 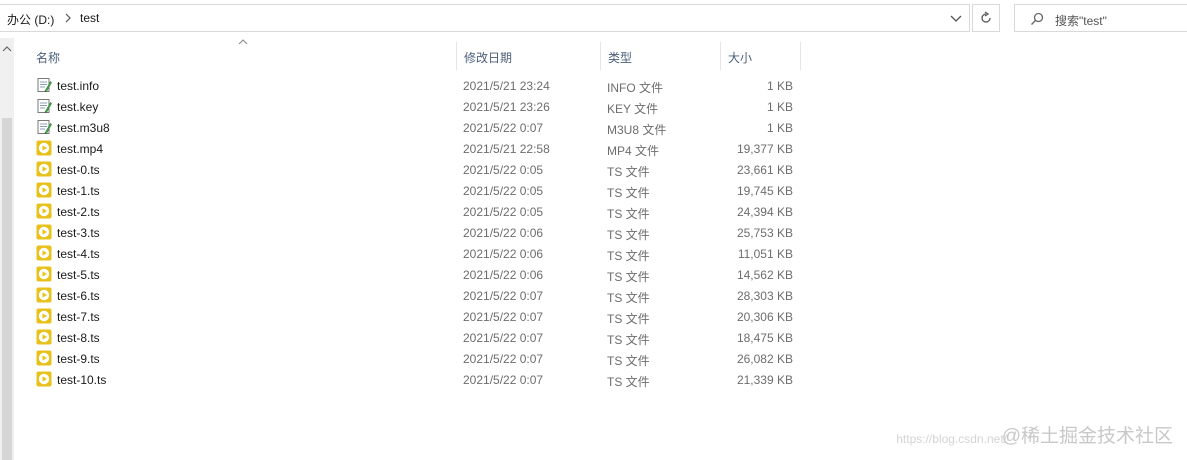 What do you see at coordinates (409, 379) in the screenshot?
I see `file-row: test-10.ts 2021/5/22 0:07 TS 文件 21,339 KB` at bounding box center [409, 379].